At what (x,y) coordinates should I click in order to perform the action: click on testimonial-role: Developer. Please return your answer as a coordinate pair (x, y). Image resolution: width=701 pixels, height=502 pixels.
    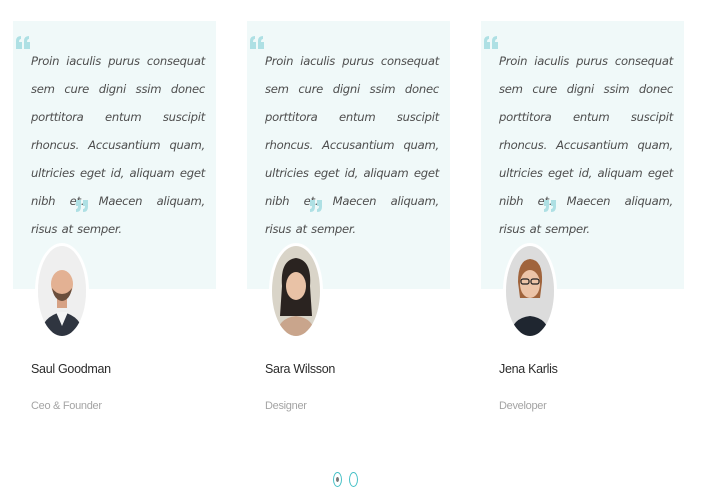
    Looking at the image, I should click on (523, 406).